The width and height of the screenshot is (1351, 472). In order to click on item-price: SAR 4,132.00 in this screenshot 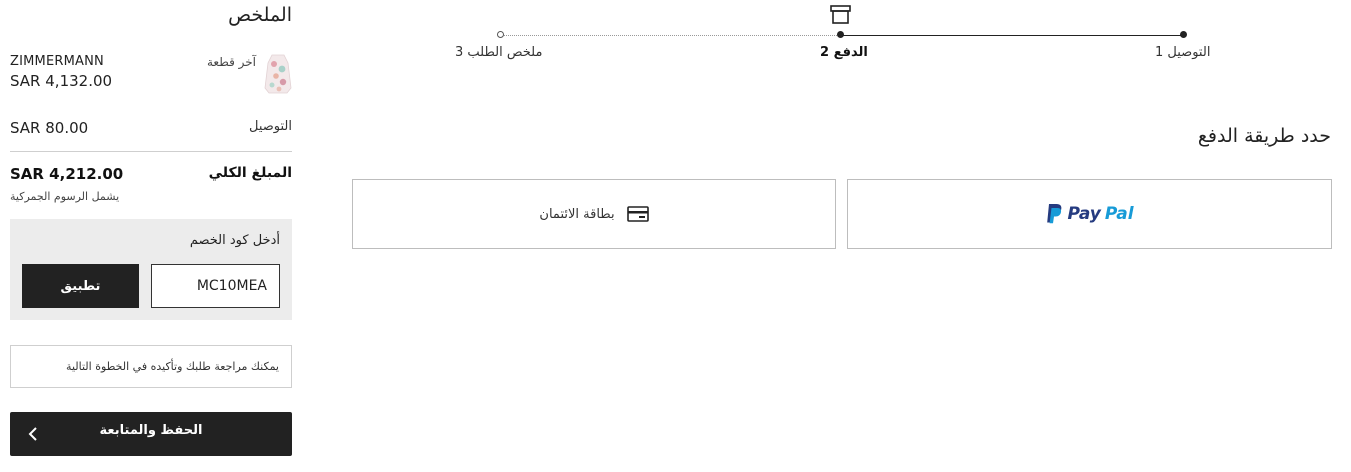, I will do `click(61, 81)`.